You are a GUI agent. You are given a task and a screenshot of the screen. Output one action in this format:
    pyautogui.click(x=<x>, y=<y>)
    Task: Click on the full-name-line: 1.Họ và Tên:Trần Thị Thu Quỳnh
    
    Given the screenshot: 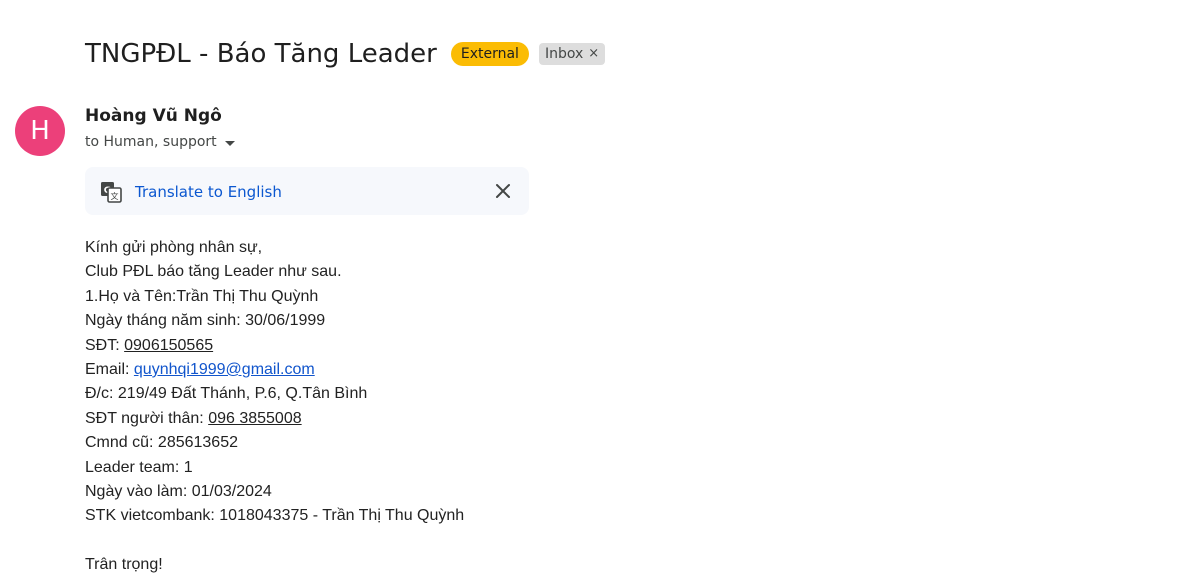 What is the action you would take?
    pyautogui.click(x=202, y=296)
    